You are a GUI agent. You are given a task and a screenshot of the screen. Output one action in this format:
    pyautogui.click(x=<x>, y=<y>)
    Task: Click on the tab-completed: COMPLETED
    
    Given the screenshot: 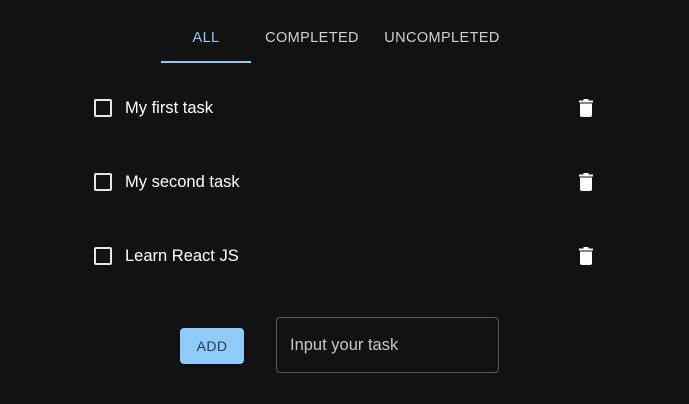 What is the action you would take?
    pyautogui.click(x=312, y=40)
    